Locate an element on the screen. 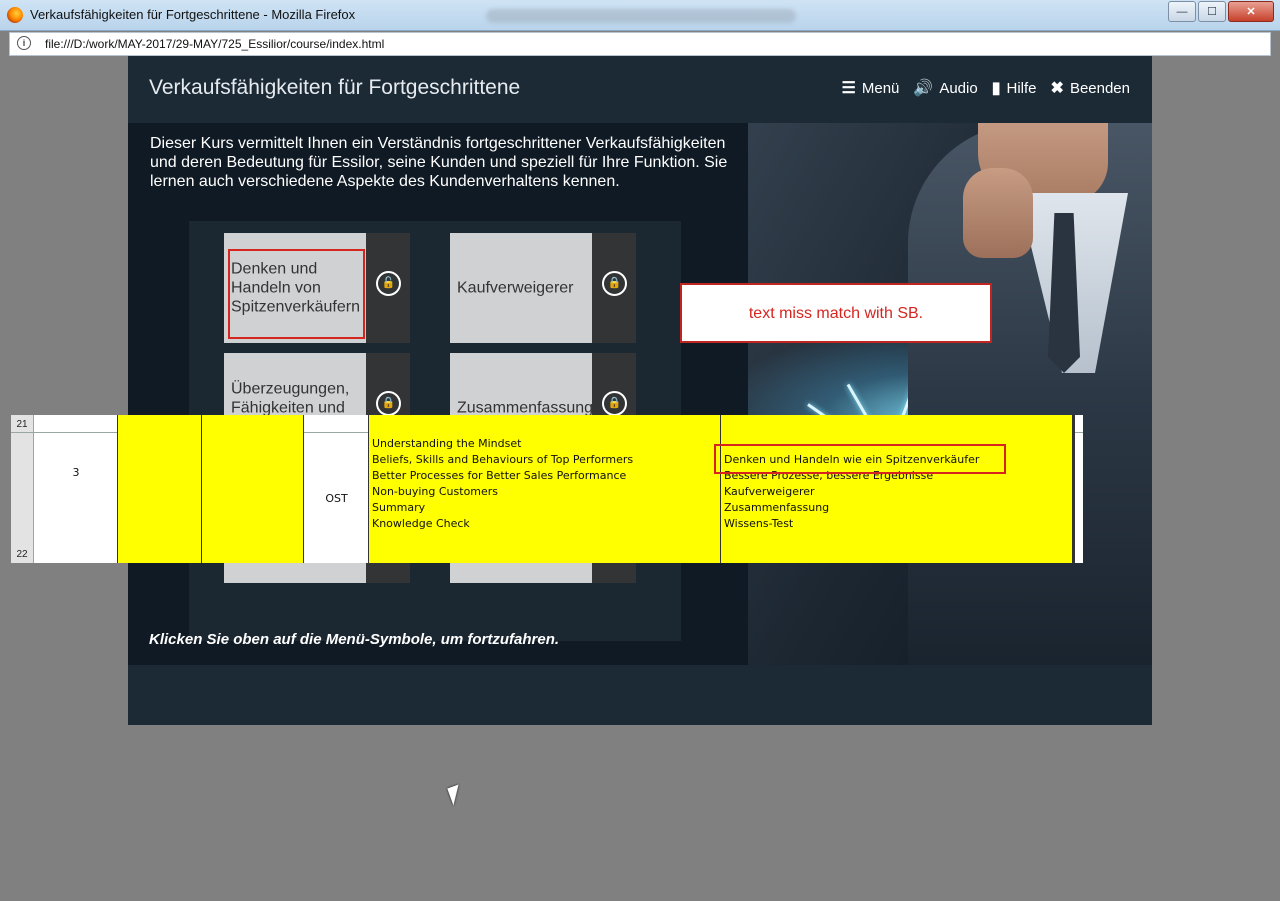 The width and height of the screenshot is (1280, 901). audio-button: 🔊 Audio is located at coordinates (945, 88).